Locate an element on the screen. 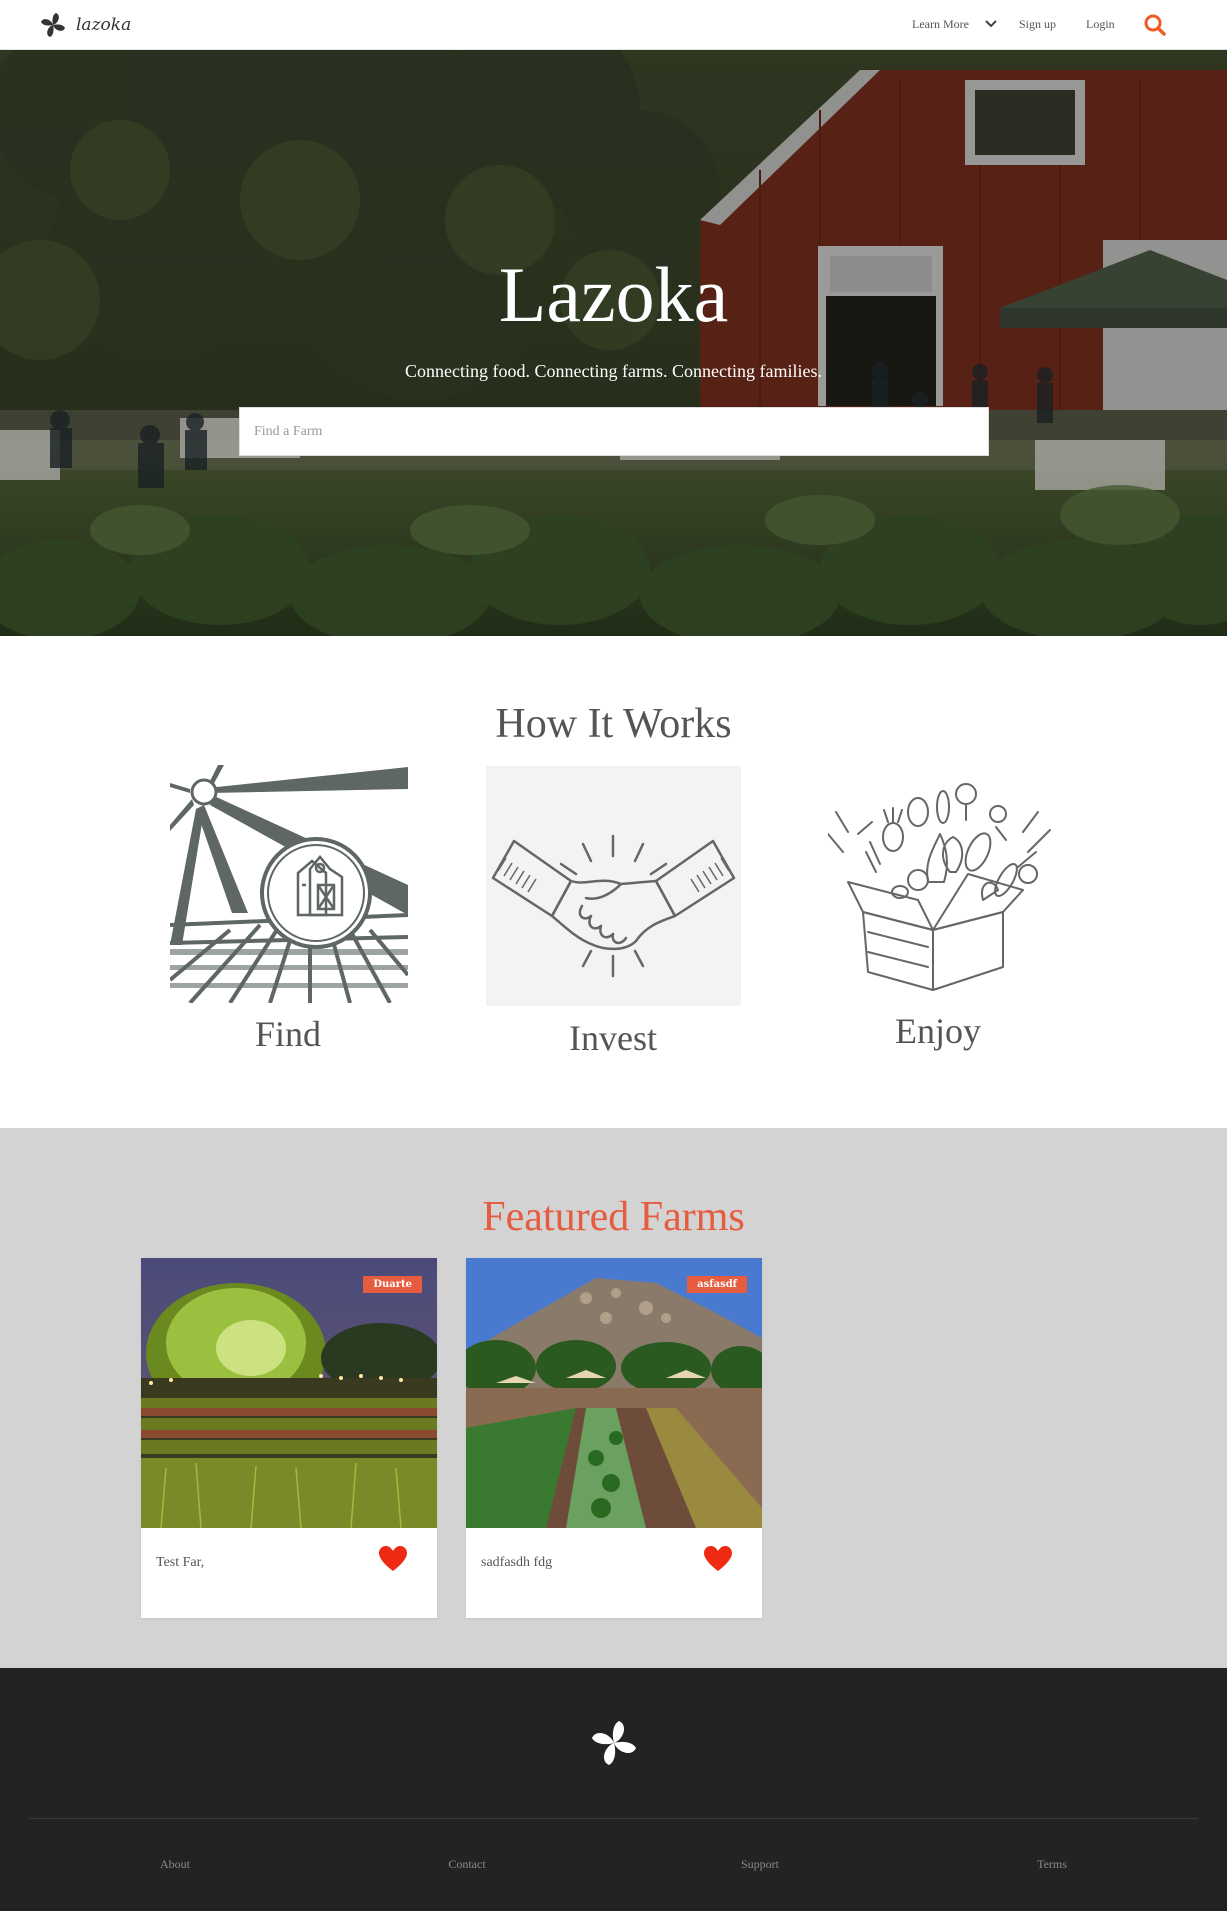 Image resolution: width=1227 pixels, height=1911 pixels. footer-link-contact: Contact is located at coordinates (467, 1864).